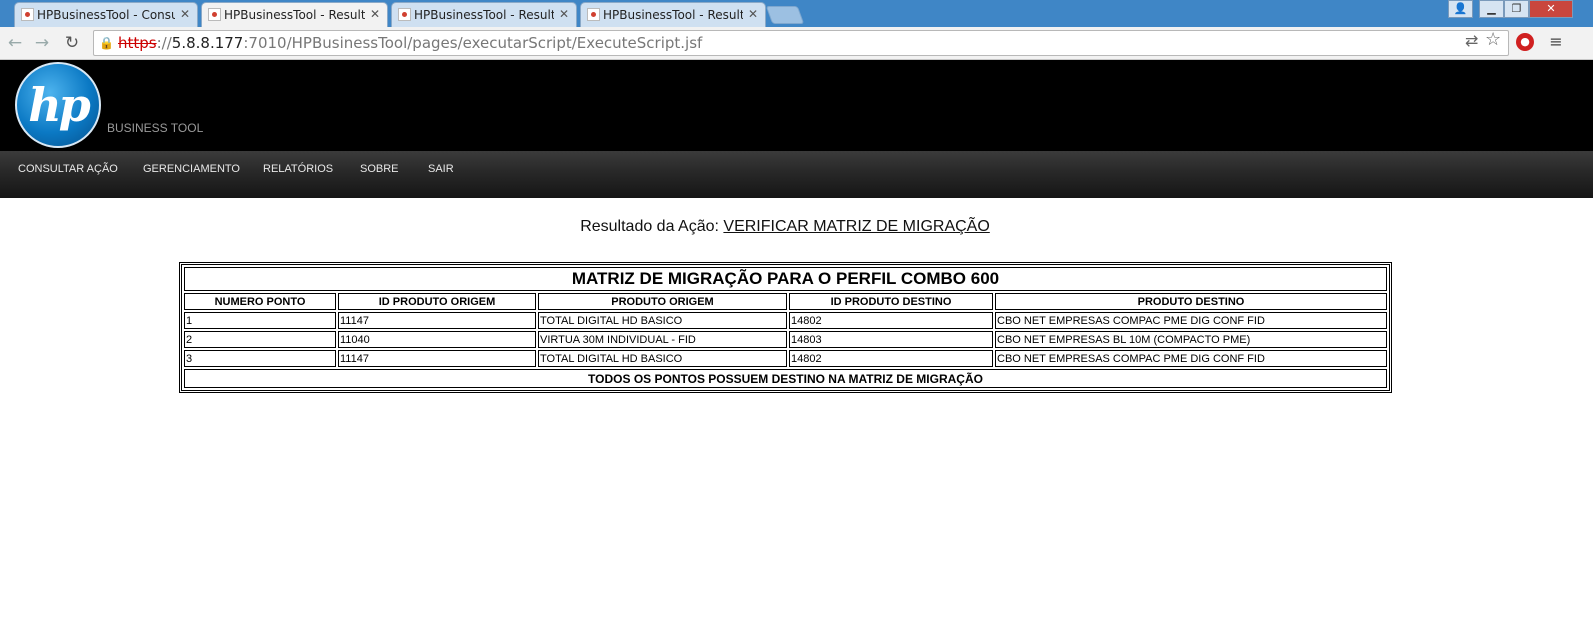 This screenshot has width=1593, height=617. I want to click on extension-icon: ●, so click(1525, 42).